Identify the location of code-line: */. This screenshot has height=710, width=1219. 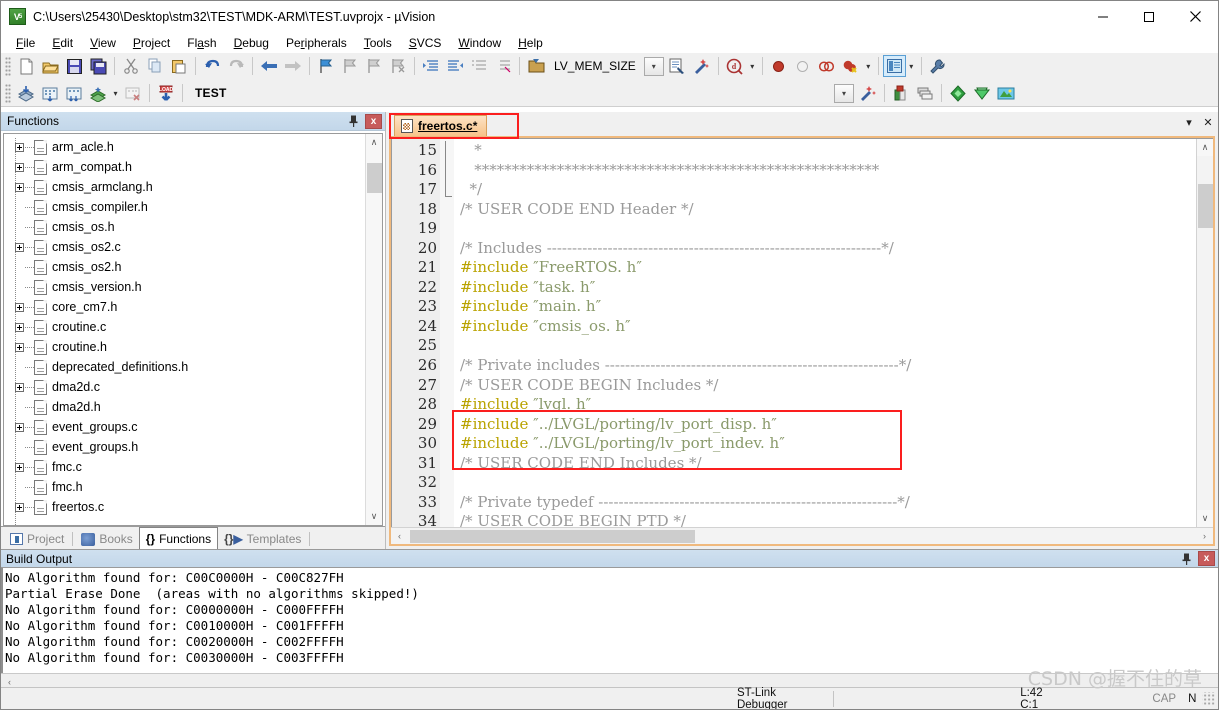
(828, 190).